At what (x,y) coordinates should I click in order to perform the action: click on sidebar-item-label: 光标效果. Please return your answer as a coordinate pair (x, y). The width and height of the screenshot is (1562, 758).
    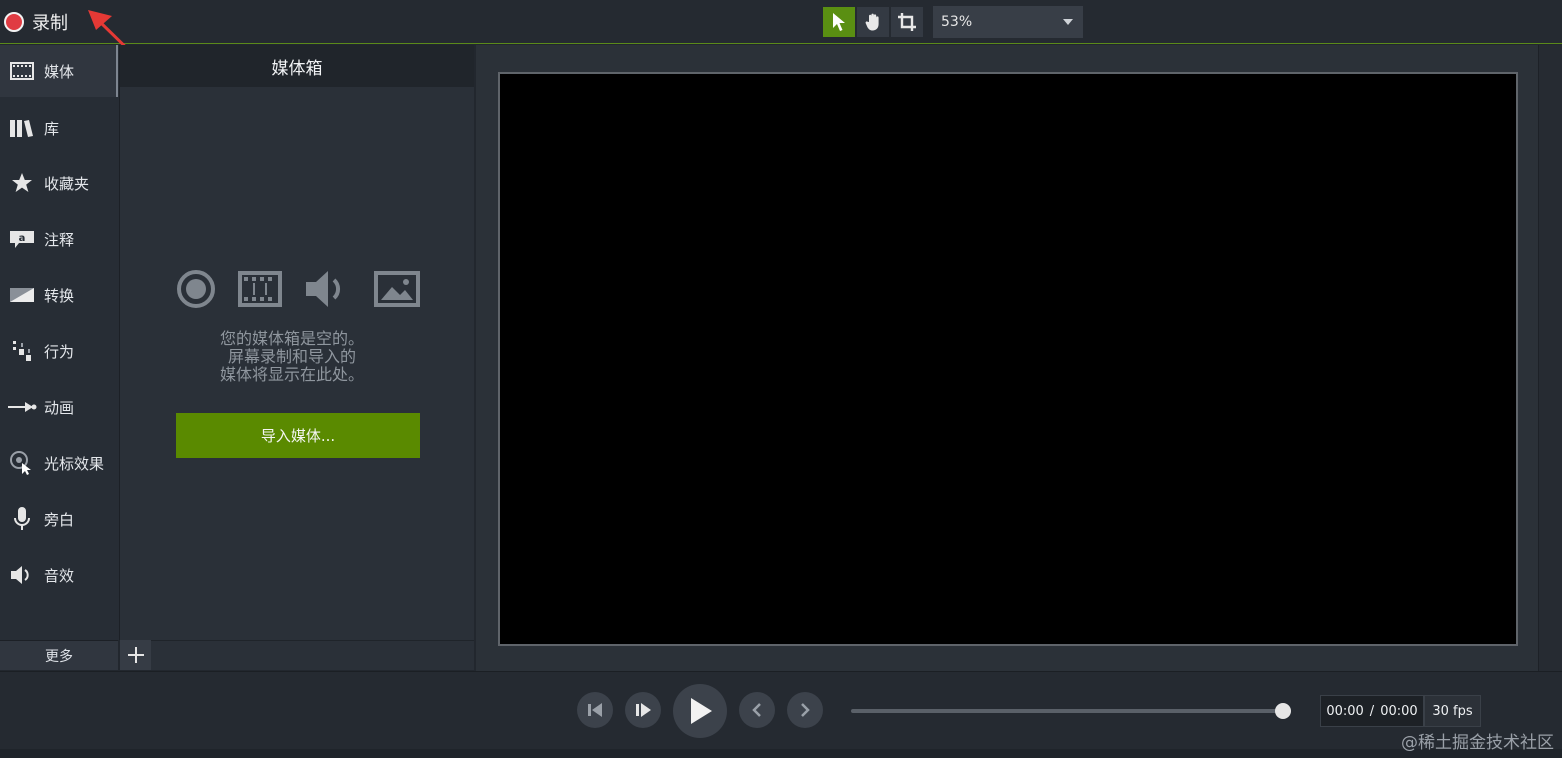
    Looking at the image, I should click on (74, 463).